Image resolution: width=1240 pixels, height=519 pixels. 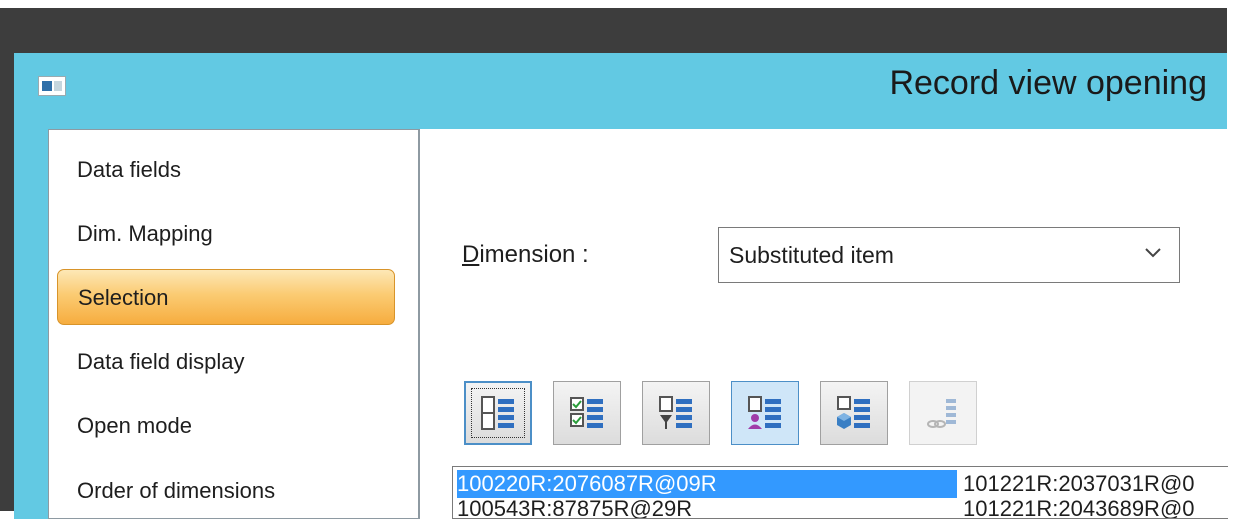 What do you see at coordinates (707, 506) in the screenshot?
I see `list-item: 100543R:87875R@29R` at bounding box center [707, 506].